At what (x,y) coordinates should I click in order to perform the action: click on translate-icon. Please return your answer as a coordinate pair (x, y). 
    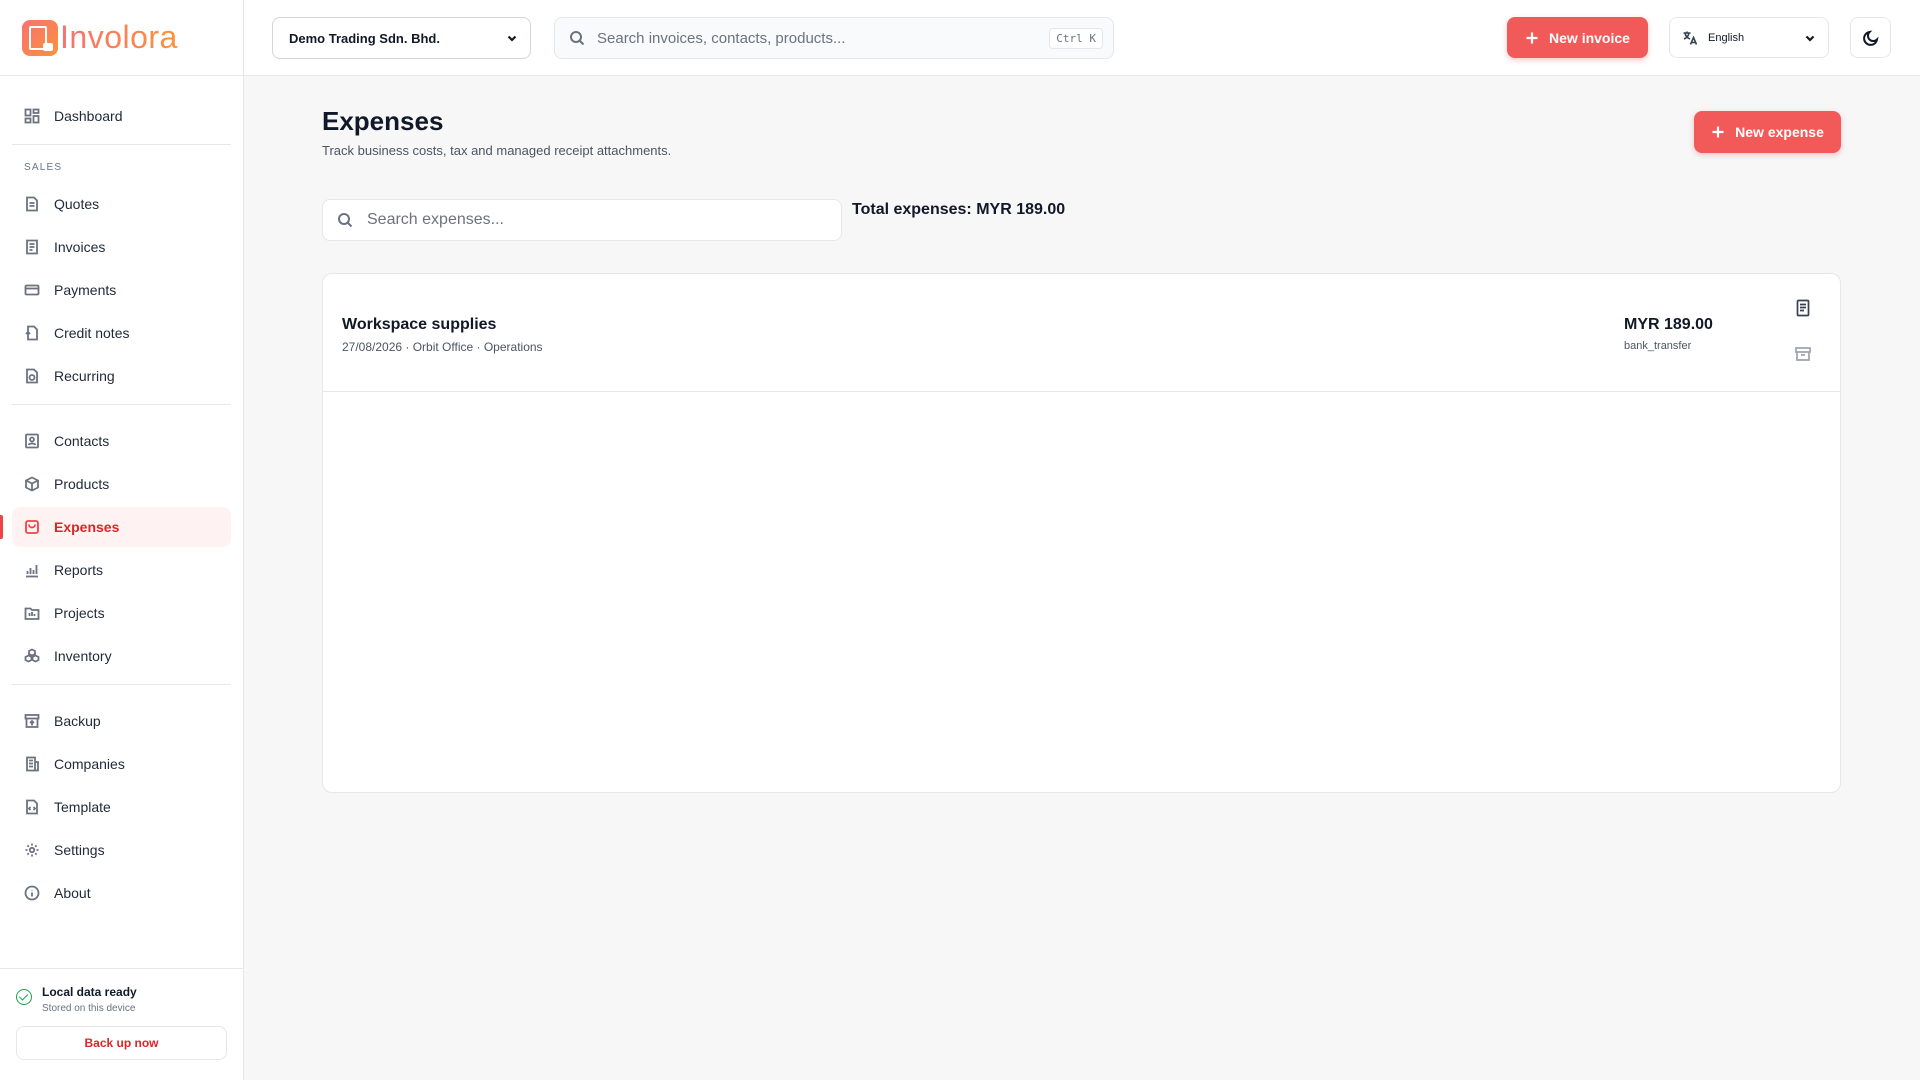
    Looking at the image, I should click on (1690, 38).